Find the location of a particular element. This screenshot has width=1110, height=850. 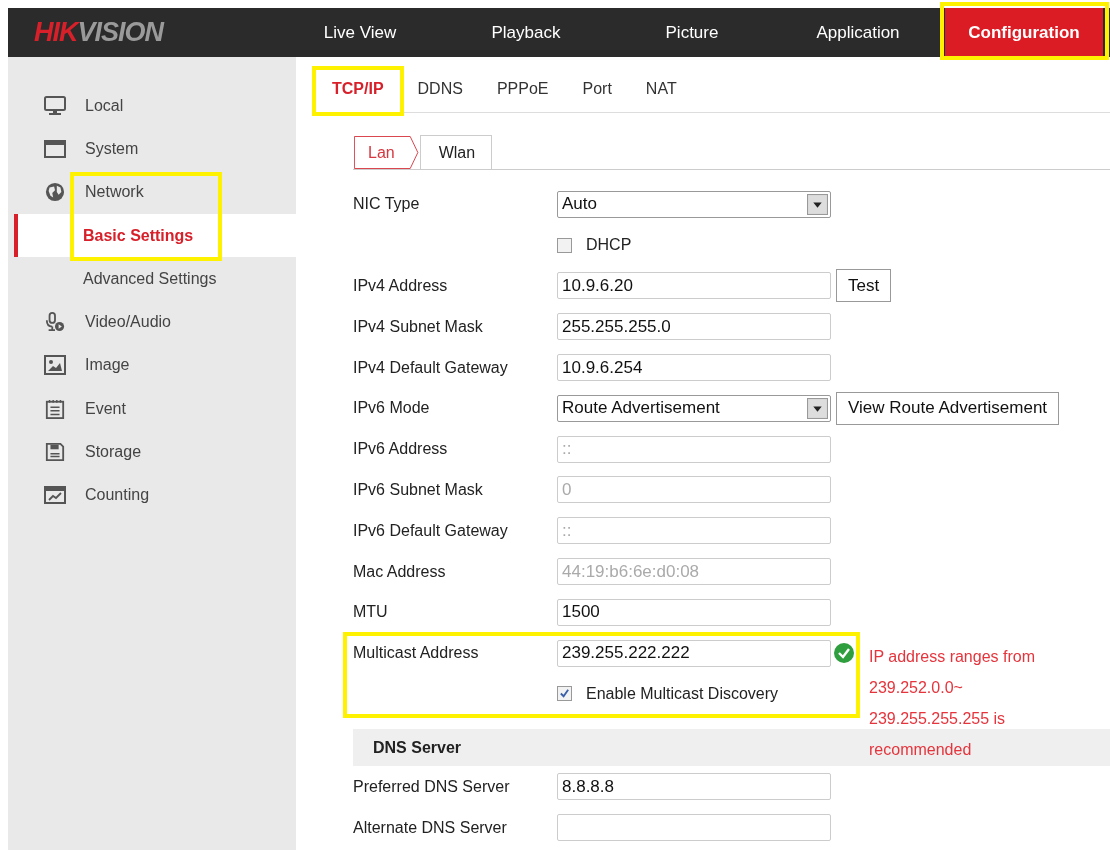

monitor-icon is located at coordinates (55, 105).